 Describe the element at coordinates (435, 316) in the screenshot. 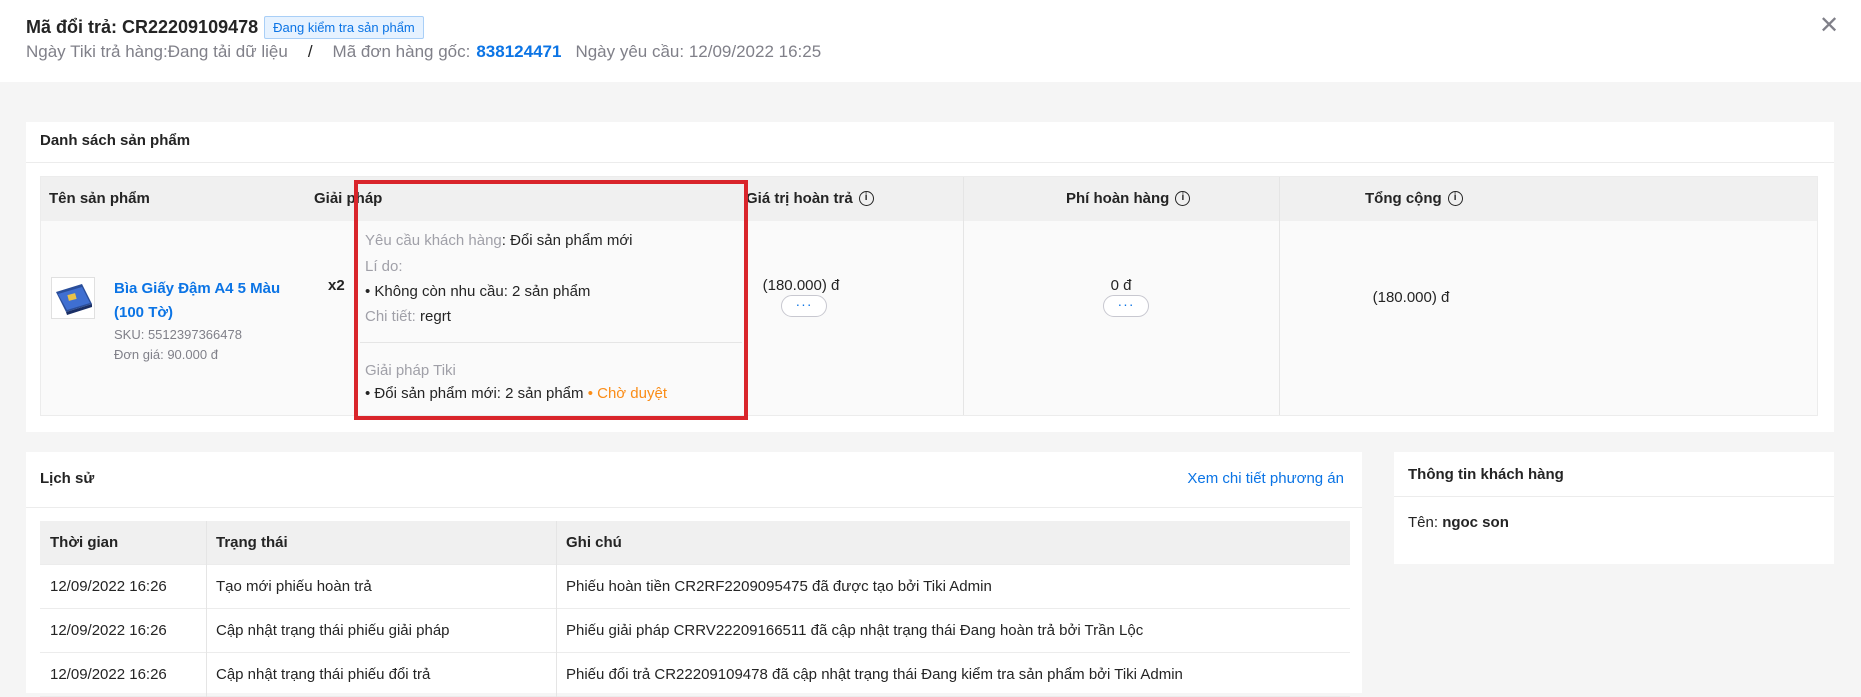

I see `detail-value: regrt` at that location.